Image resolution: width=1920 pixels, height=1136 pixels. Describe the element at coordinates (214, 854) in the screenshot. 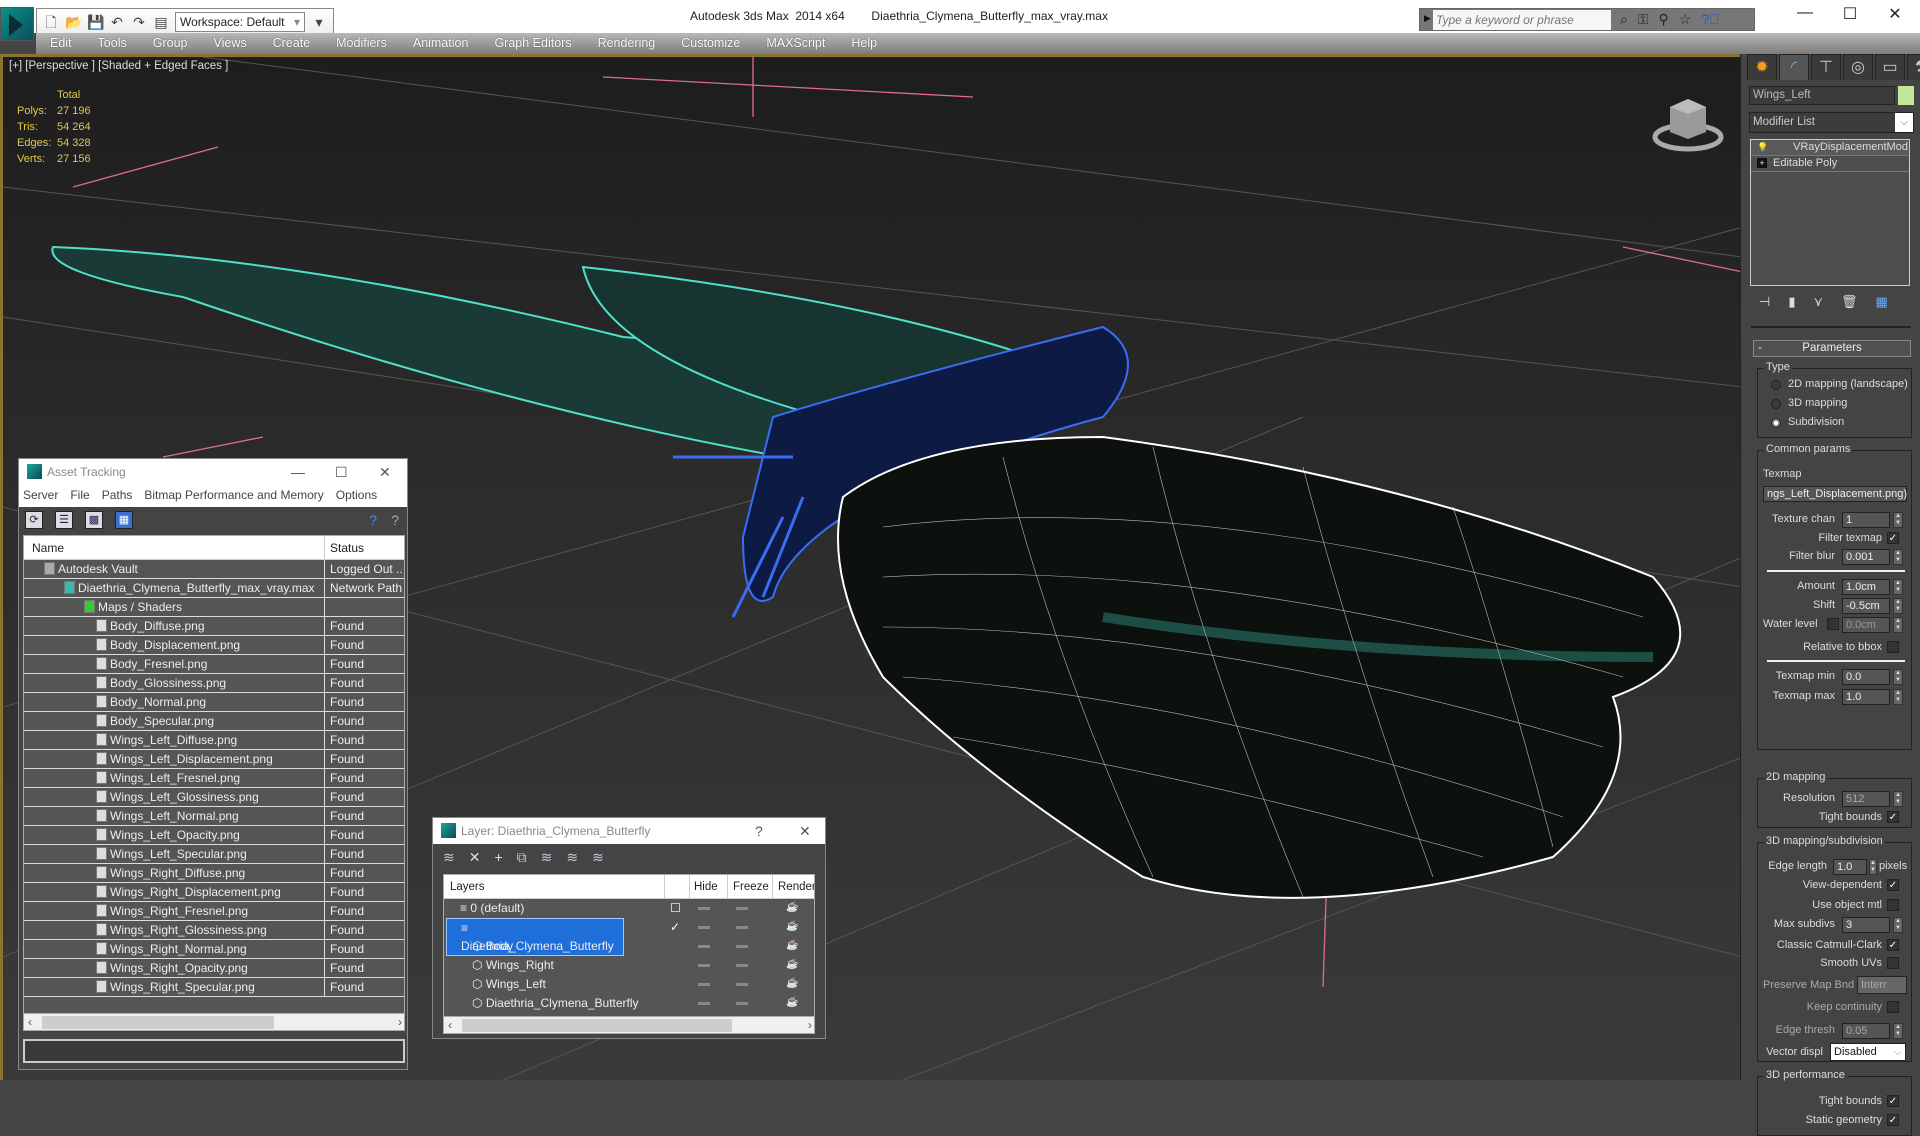

I see `table-row: Wings_Left_Specular.png Found` at that location.